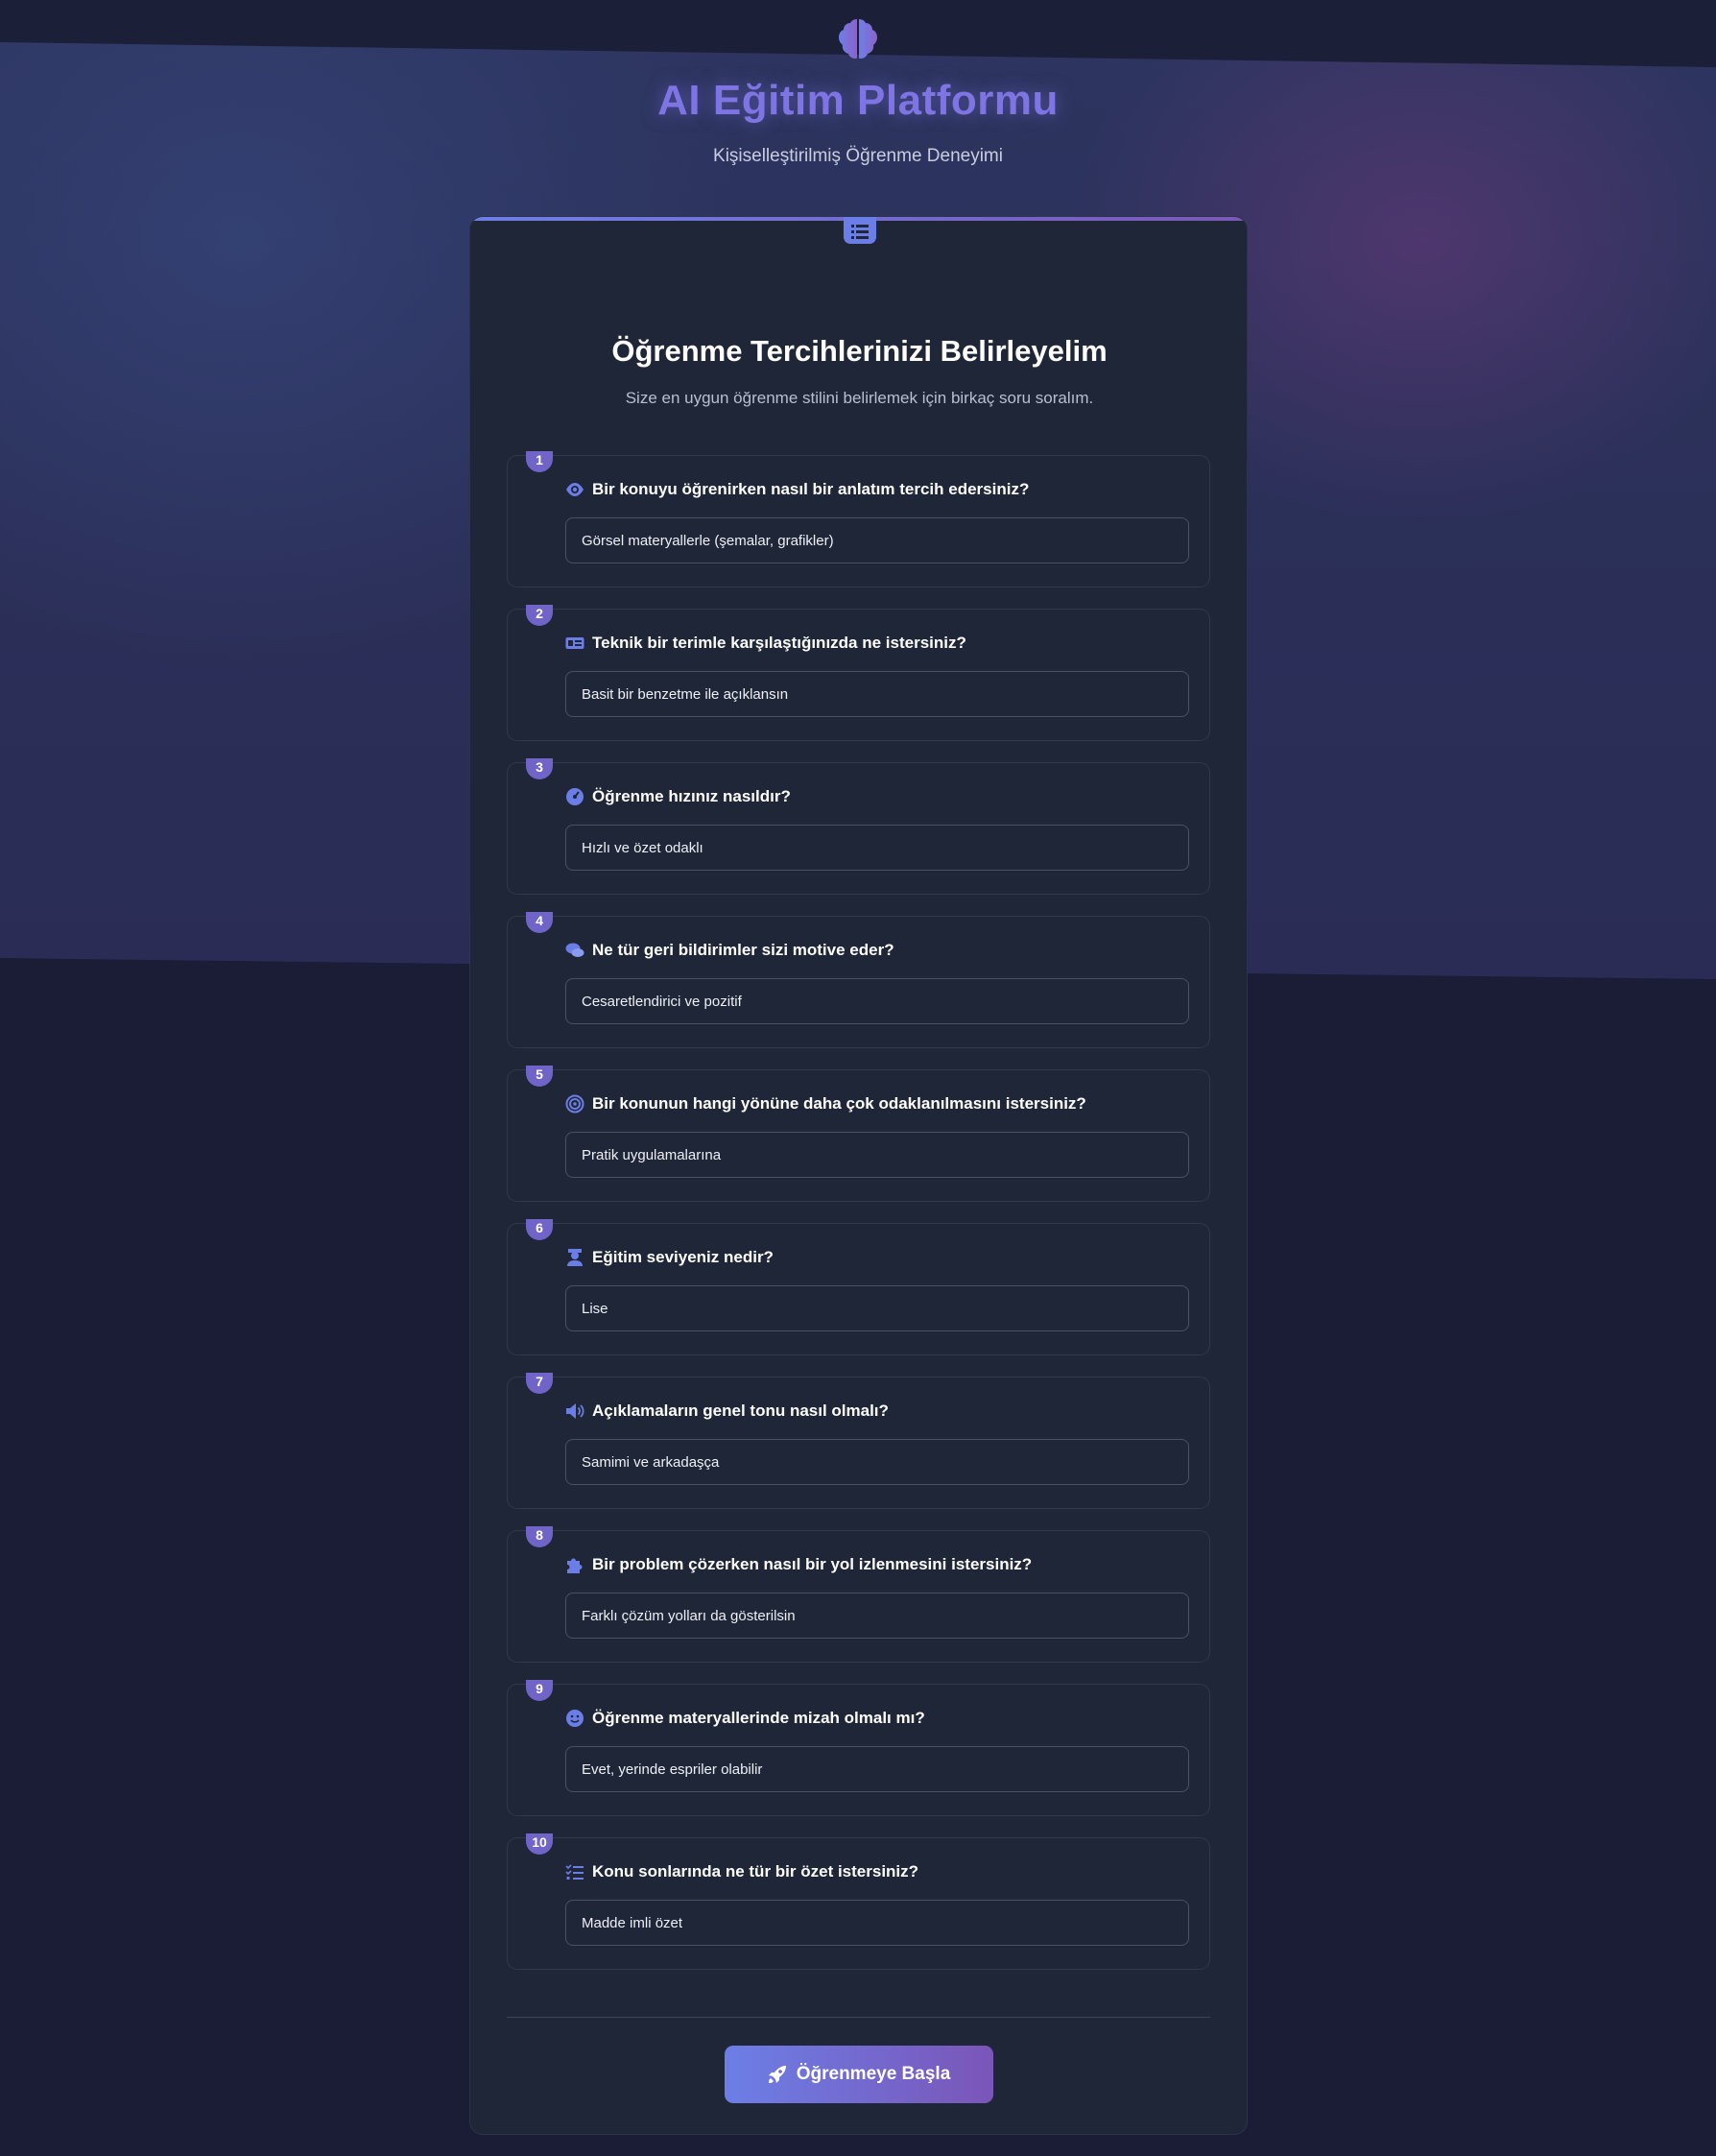 This screenshot has width=1716, height=2156. What do you see at coordinates (877, 1001) in the screenshot?
I see `answer-field: Cesaretlendirici ve pozitif` at bounding box center [877, 1001].